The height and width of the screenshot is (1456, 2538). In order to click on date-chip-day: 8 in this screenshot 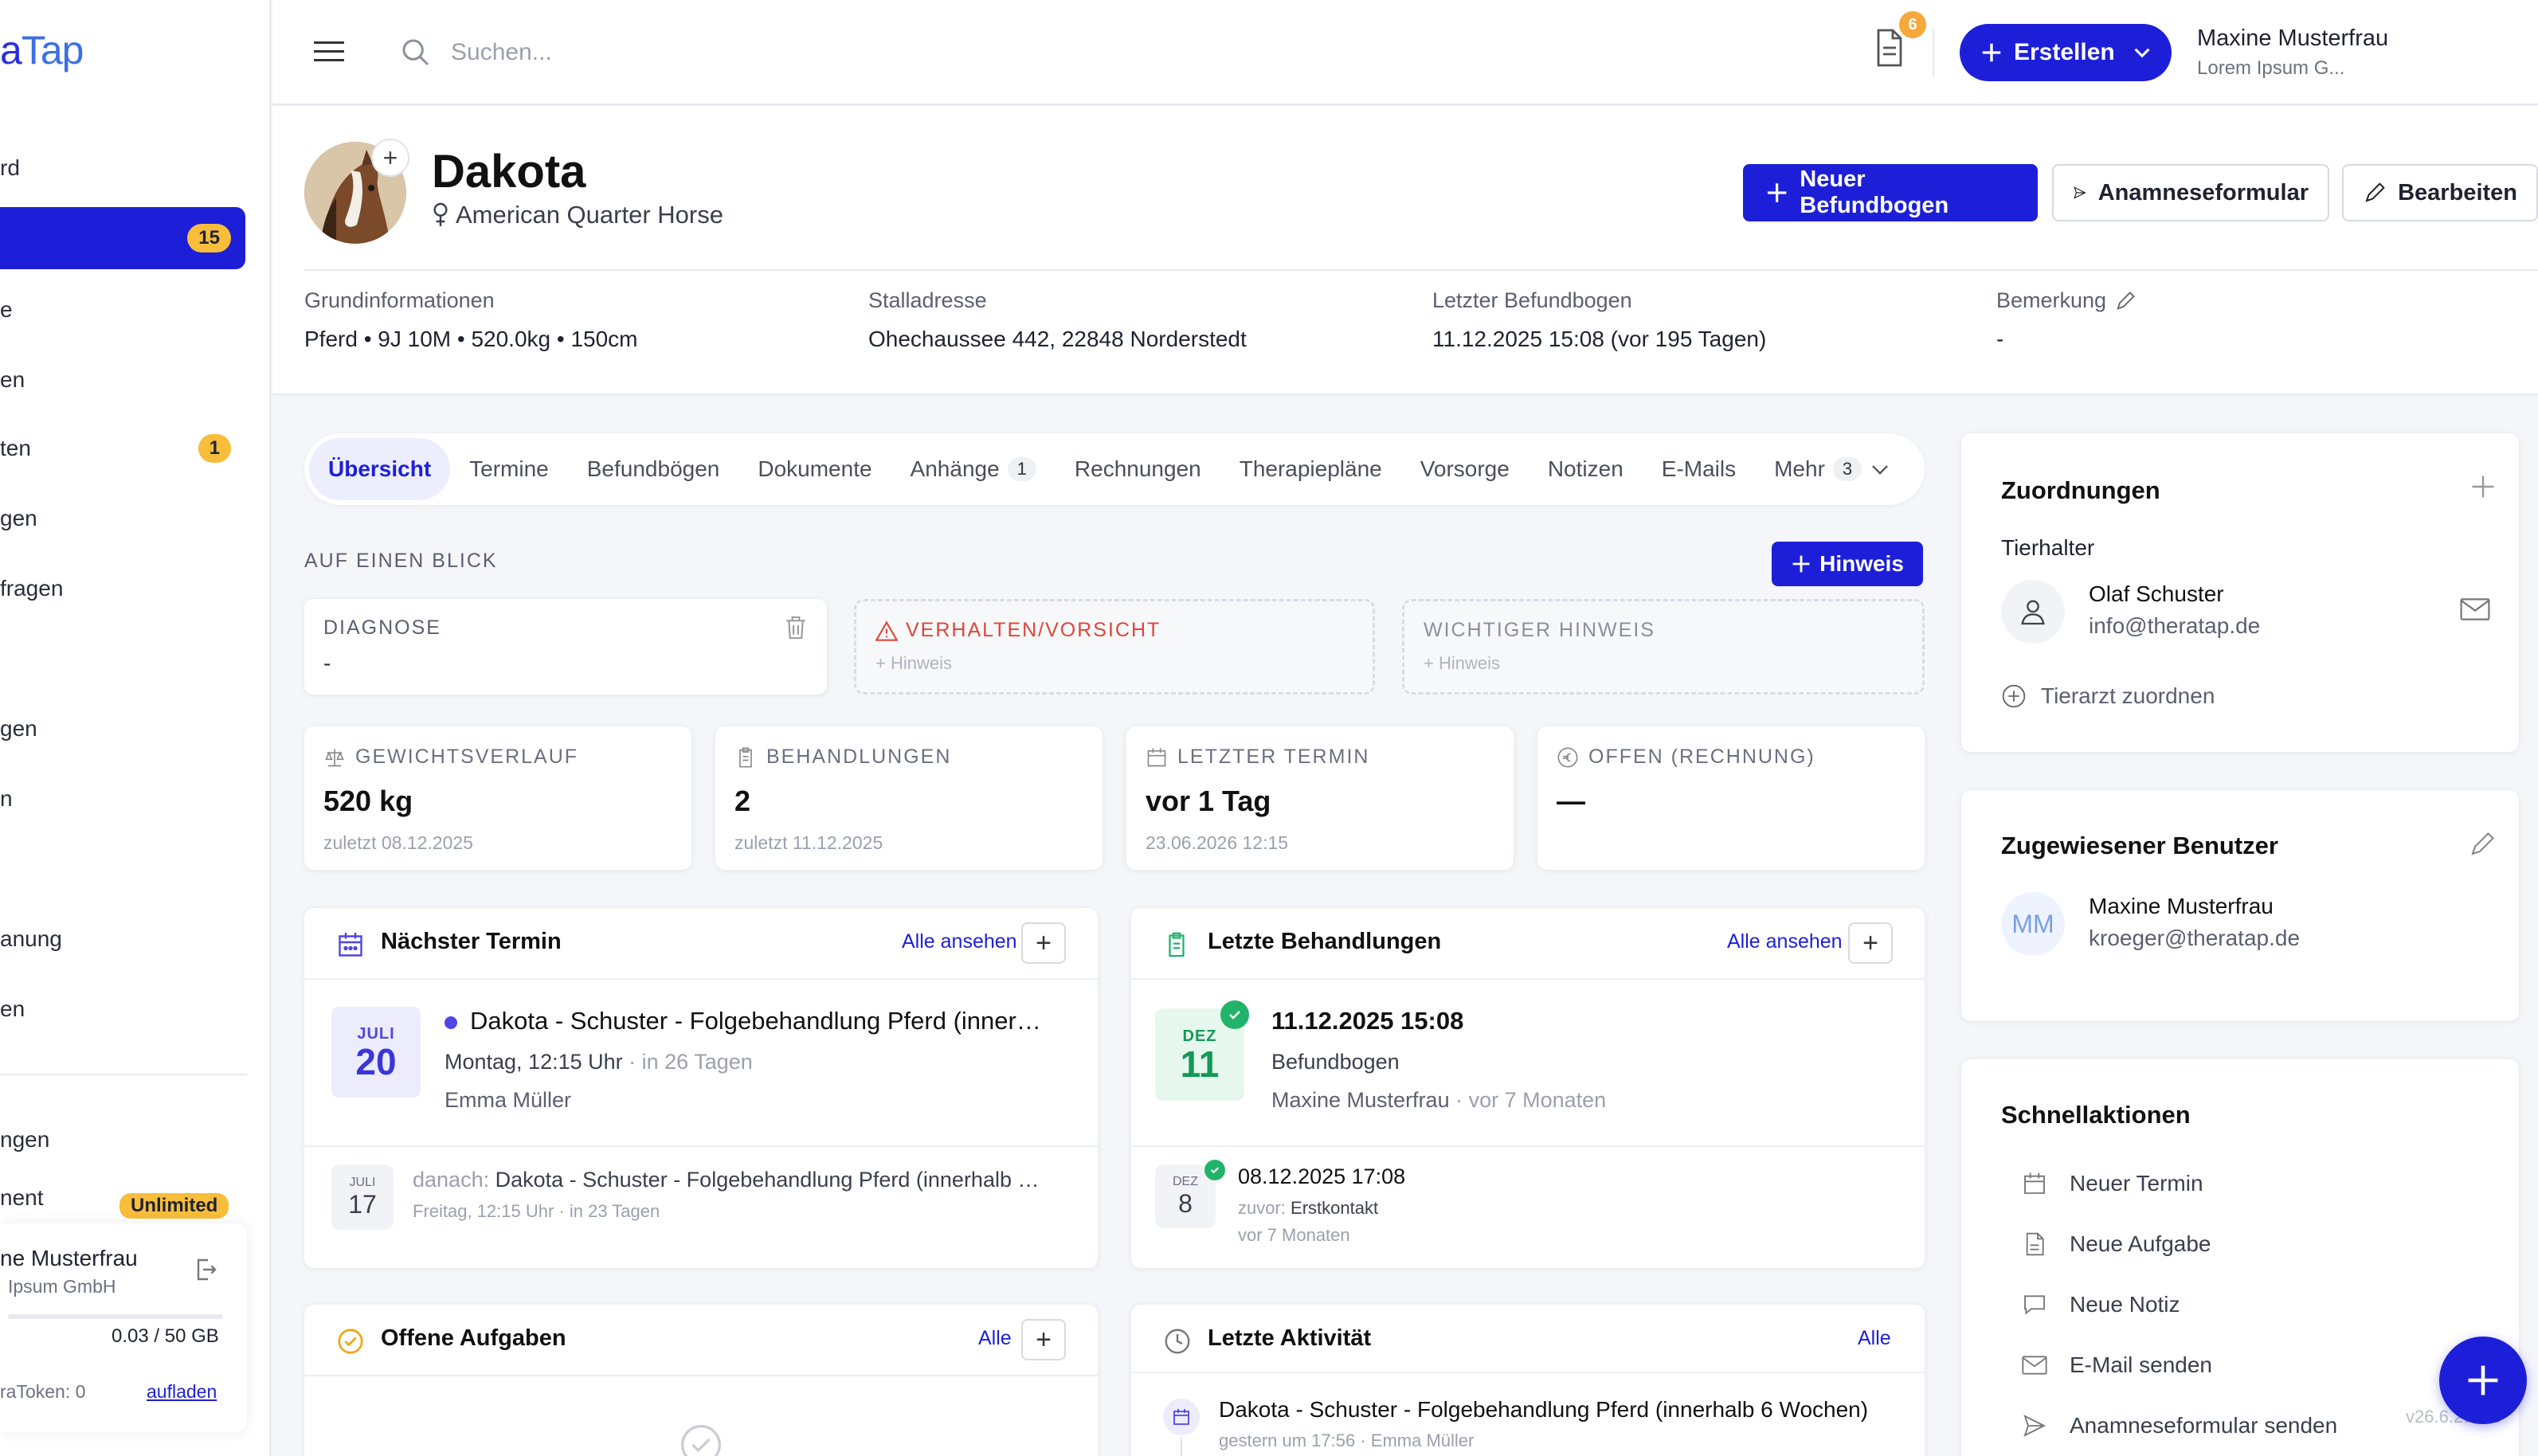, I will do `click(1185, 1203)`.